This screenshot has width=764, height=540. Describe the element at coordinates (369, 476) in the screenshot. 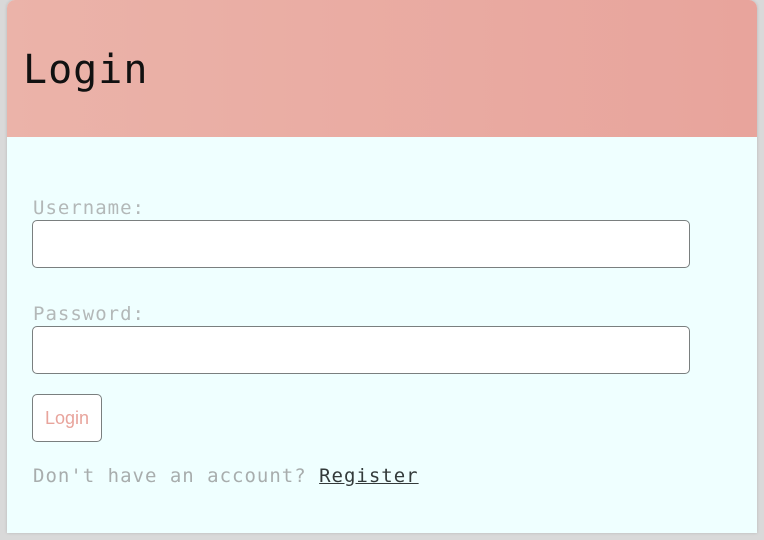

I see `register-link: Register` at that location.